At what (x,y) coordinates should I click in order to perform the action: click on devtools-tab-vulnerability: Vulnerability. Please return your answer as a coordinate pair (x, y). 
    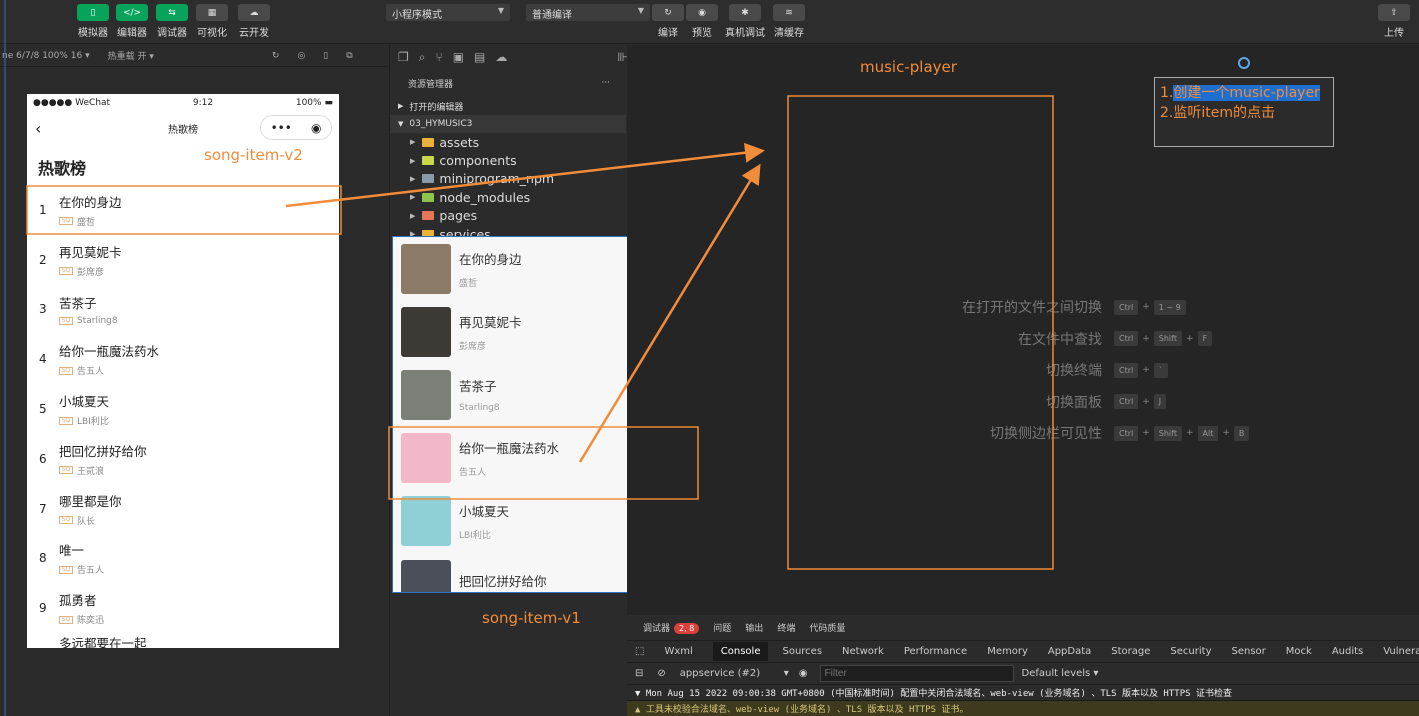
    Looking at the image, I should click on (1401, 651).